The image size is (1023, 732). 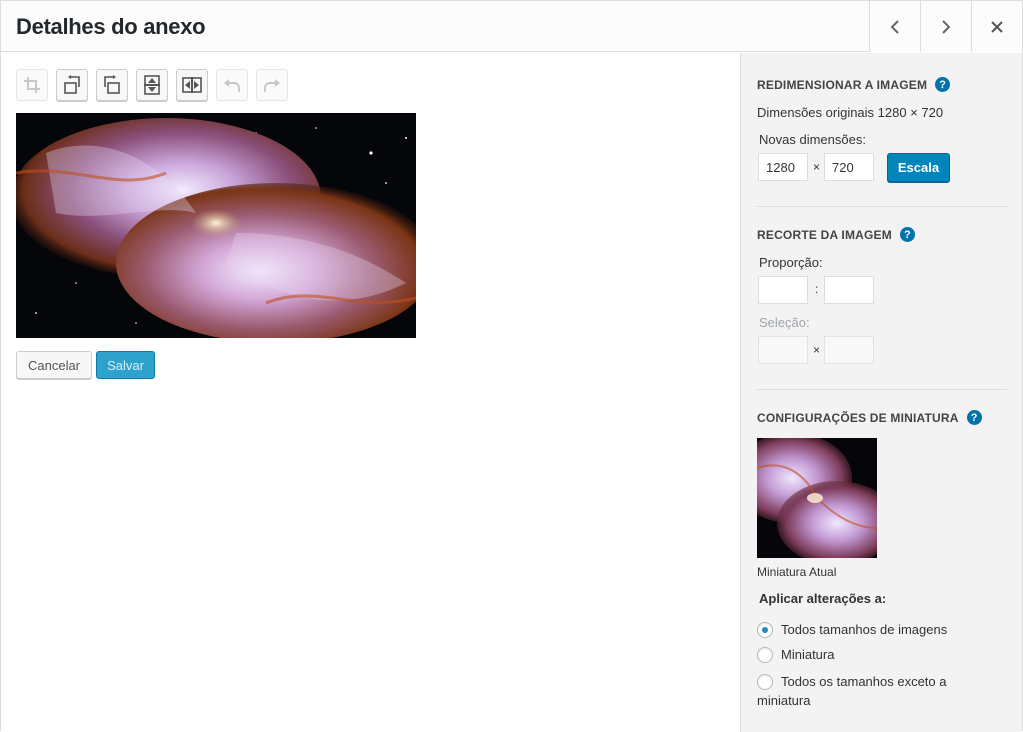 I want to click on aspect-ratio-height-input, so click(x=849, y=290).